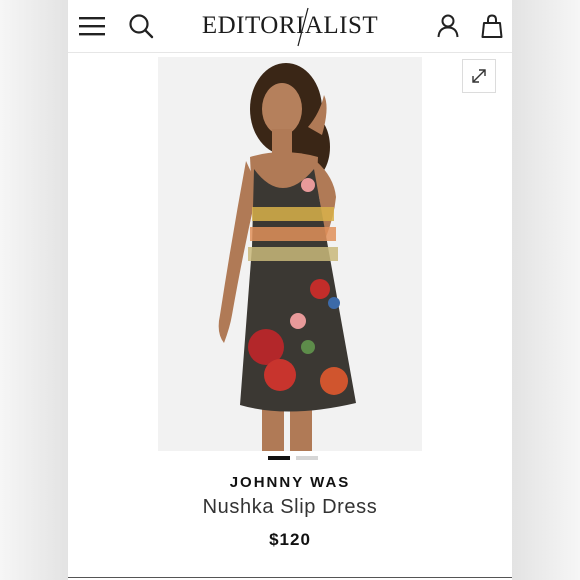  I want to click on search-icon, so click(141, 26).